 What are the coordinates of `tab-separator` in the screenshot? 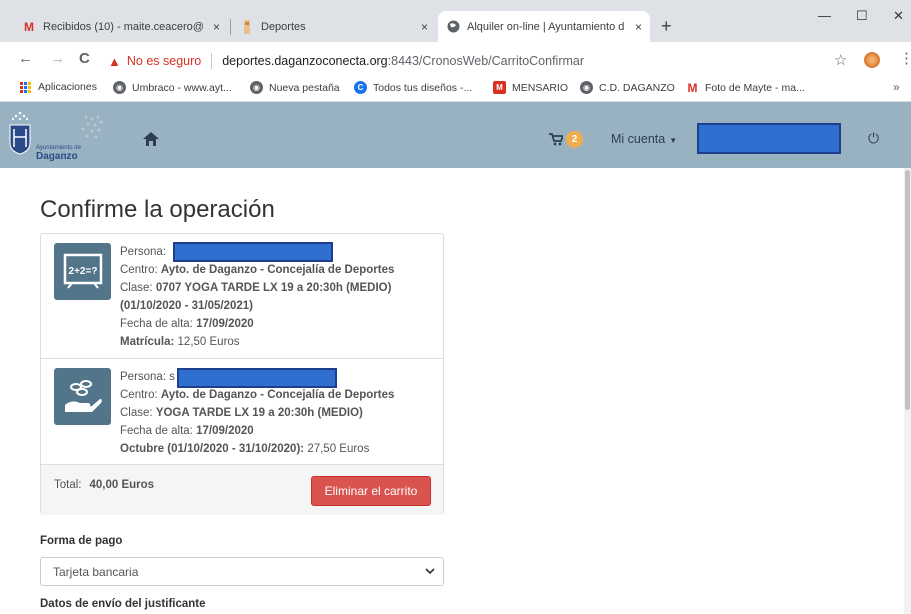 It's located at (230, 27).